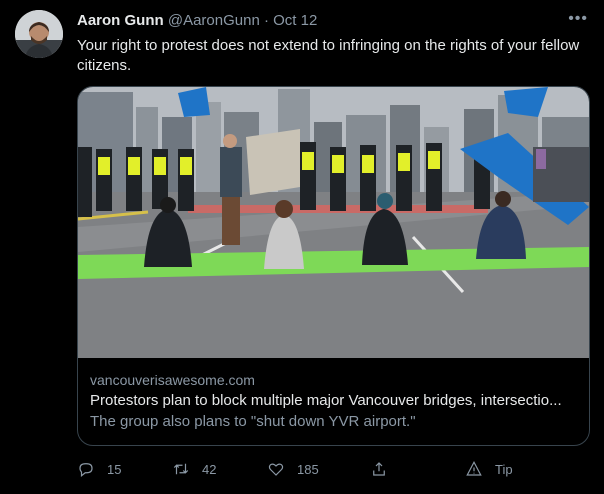 This screenshot has width=604, height=494. I want to click on author-handle: @AaronGunn, so click(214, 20).